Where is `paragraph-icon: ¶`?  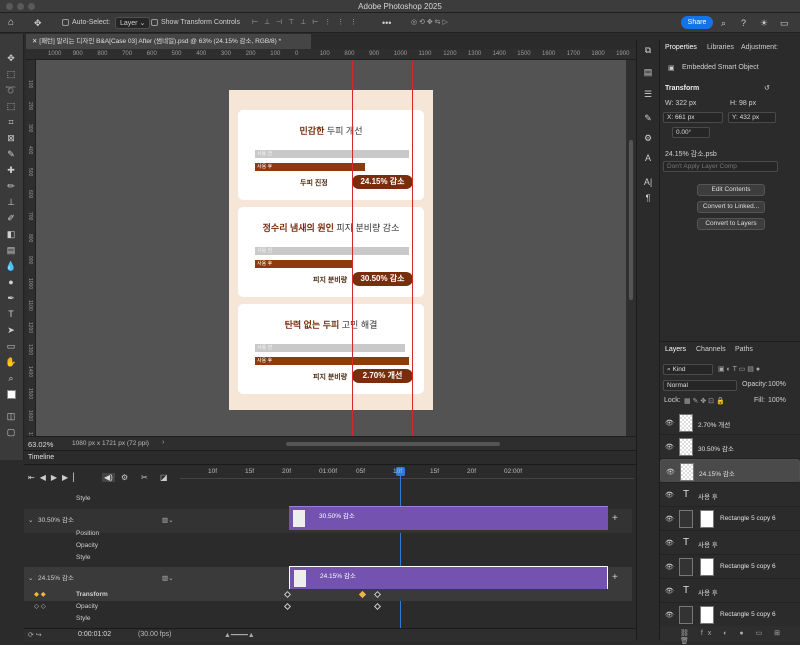 paragraph-icon: ¶ is located at coordinates (648, 198).